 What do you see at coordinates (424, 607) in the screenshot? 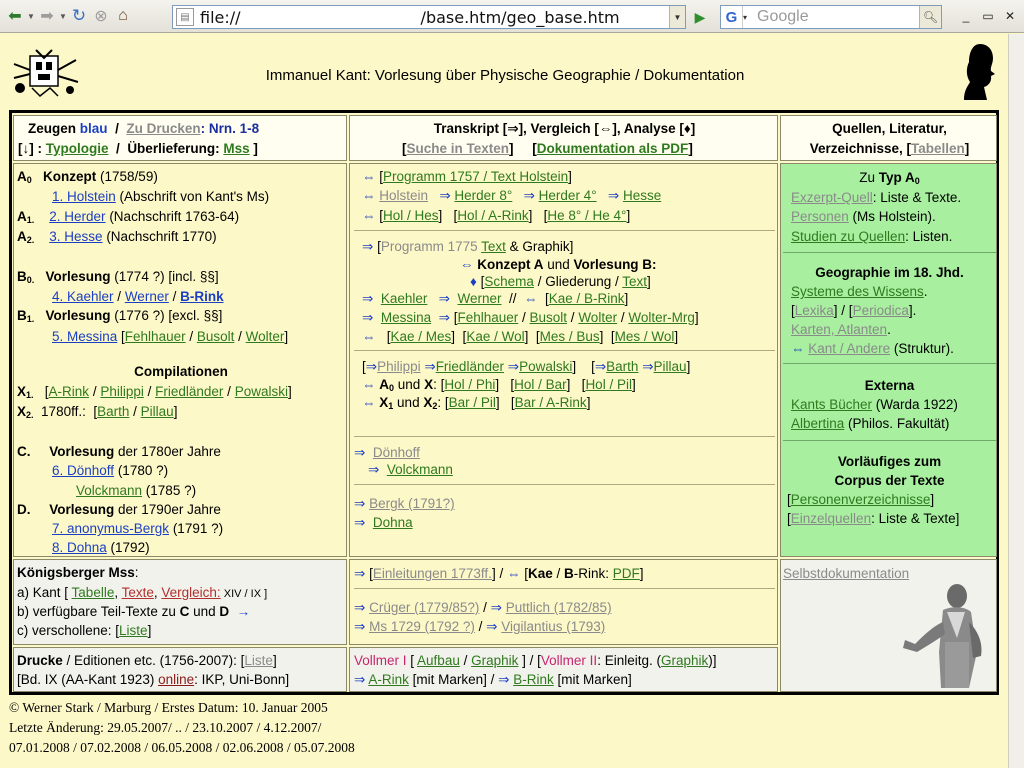
I see `krueger-link: Crüger (1779/85?)` at bounding box center [424, 607].